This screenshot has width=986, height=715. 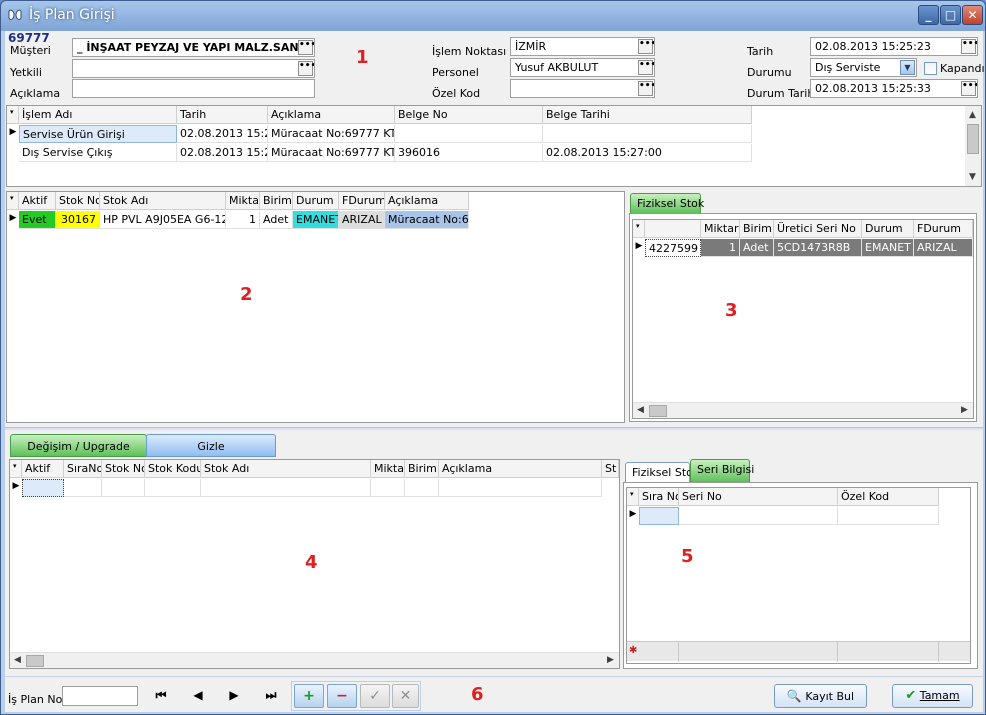 What do you see at coordinates (427, 220) in the screenshot?
I see `stock-row-aciklama: Müracaat No:697` at bounding box center [427, 220].